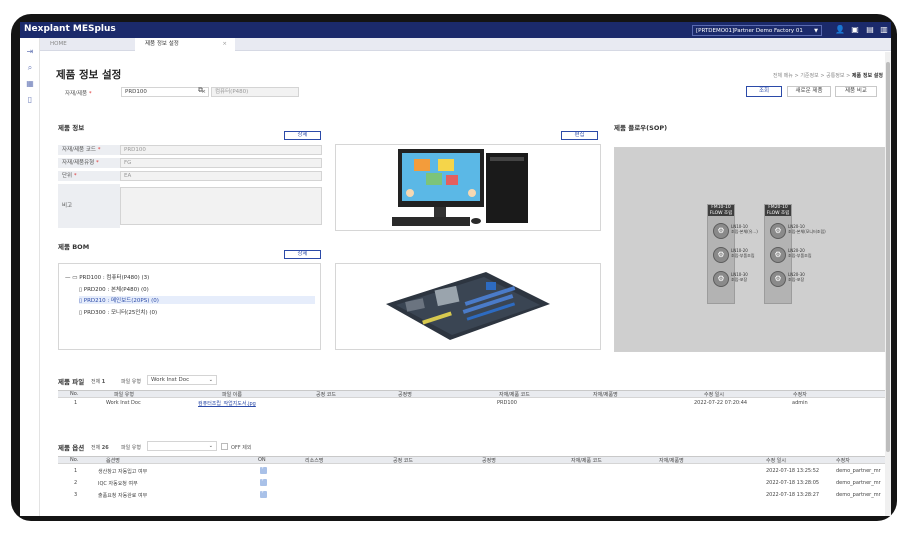 The width and height of the screenshot is (908, 546). Describe the element at coordinates (113, 461) in the screenshot. I see `col-header: 옵션명` at that location.